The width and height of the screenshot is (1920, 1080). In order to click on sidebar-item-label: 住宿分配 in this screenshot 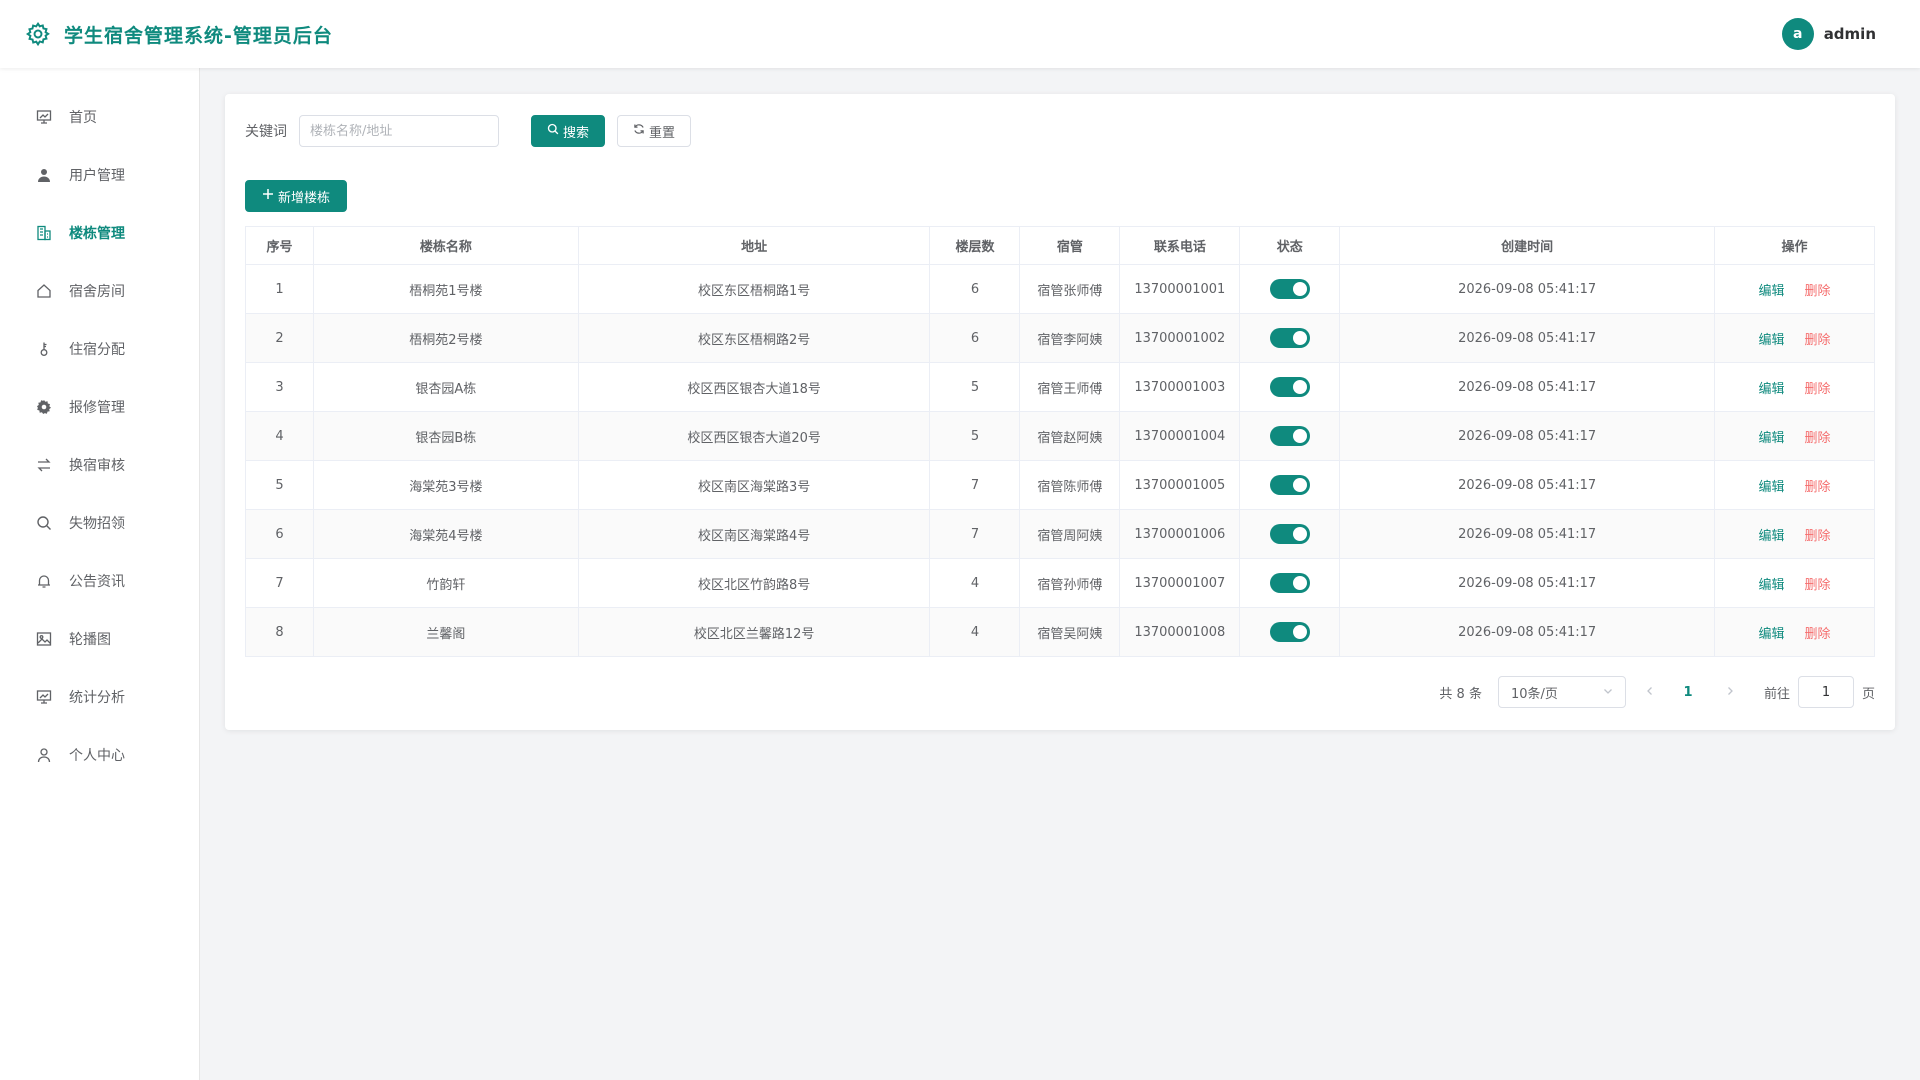, I will do `click(97, 350)`.